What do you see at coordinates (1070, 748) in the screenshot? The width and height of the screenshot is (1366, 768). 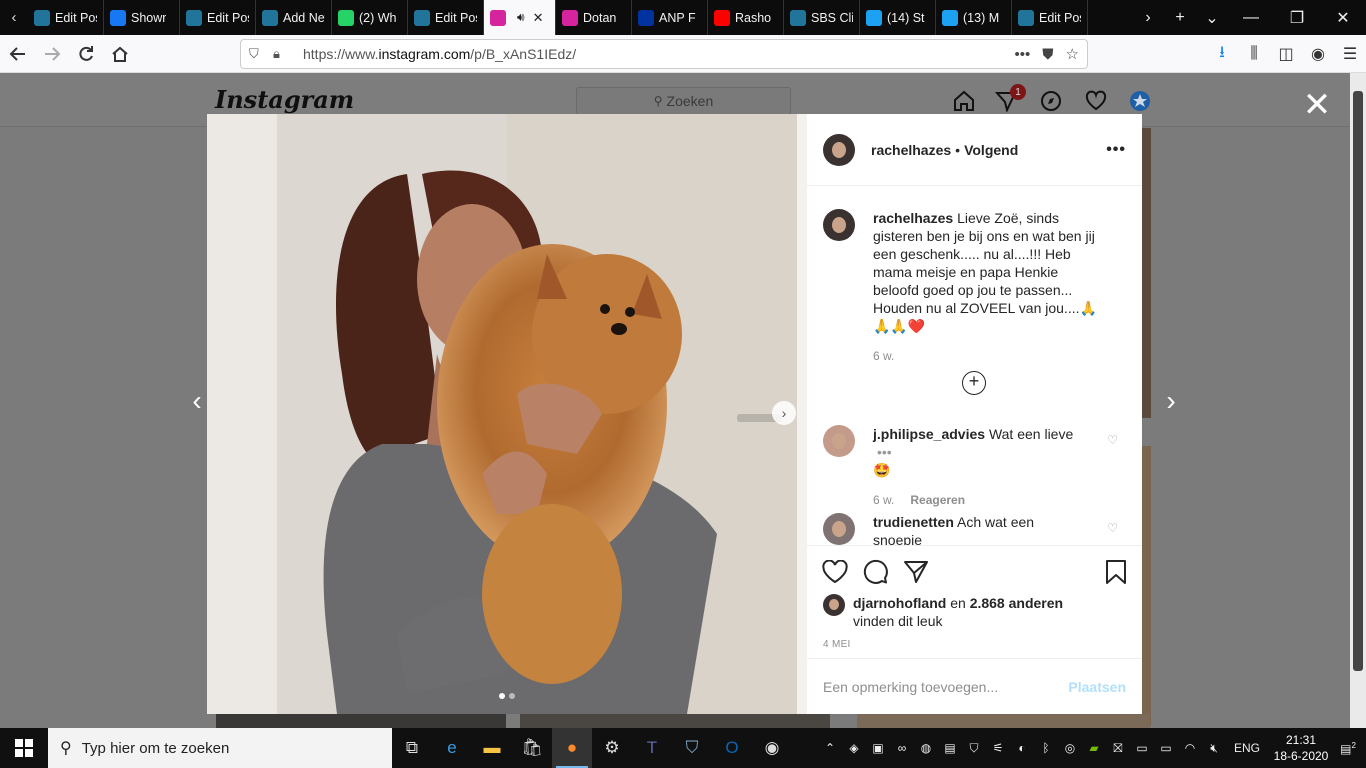 I see `tray-app-icon: ◎` at bounding box center [1070, 748].